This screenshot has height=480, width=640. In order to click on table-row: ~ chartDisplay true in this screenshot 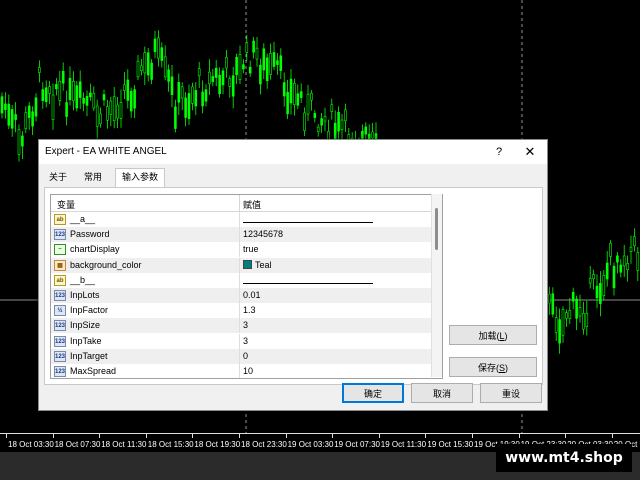, I will do `click(246, 250)`.